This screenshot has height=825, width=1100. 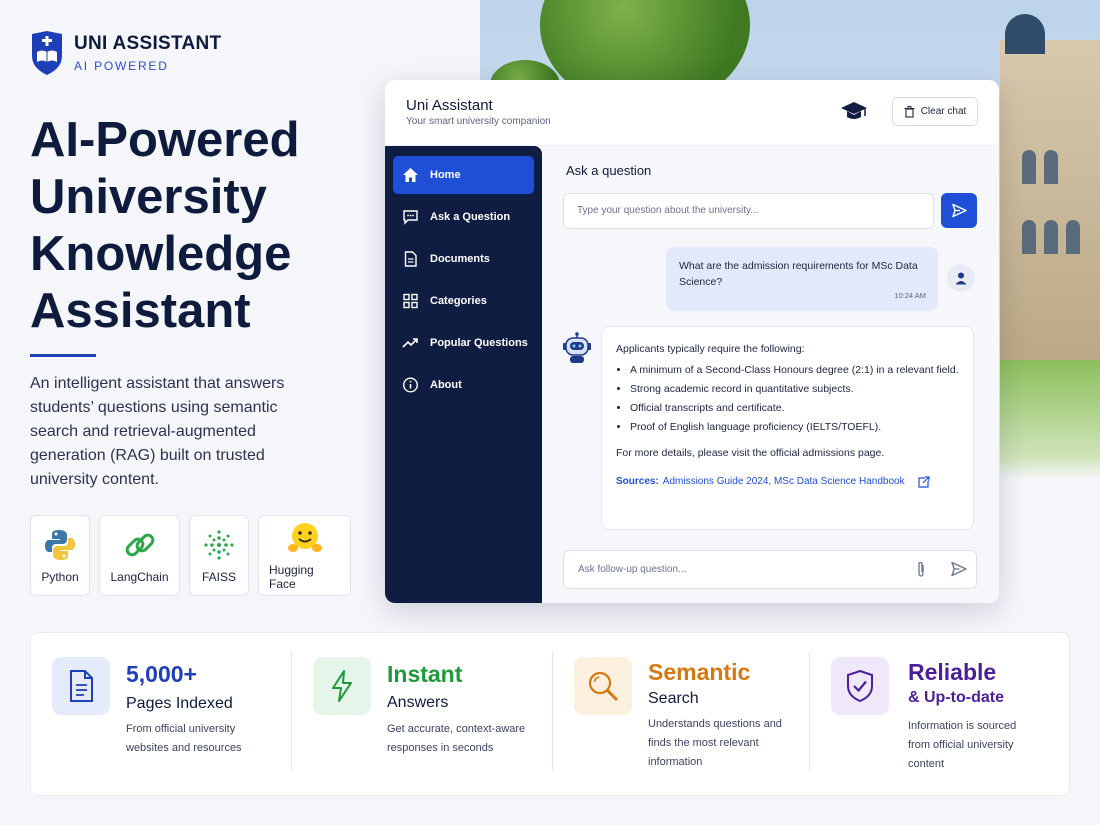 What do you see at coordinates (463, 385) in the screenshot?
I see `sidebar-item-about: About` at bounding box center [463, 385].